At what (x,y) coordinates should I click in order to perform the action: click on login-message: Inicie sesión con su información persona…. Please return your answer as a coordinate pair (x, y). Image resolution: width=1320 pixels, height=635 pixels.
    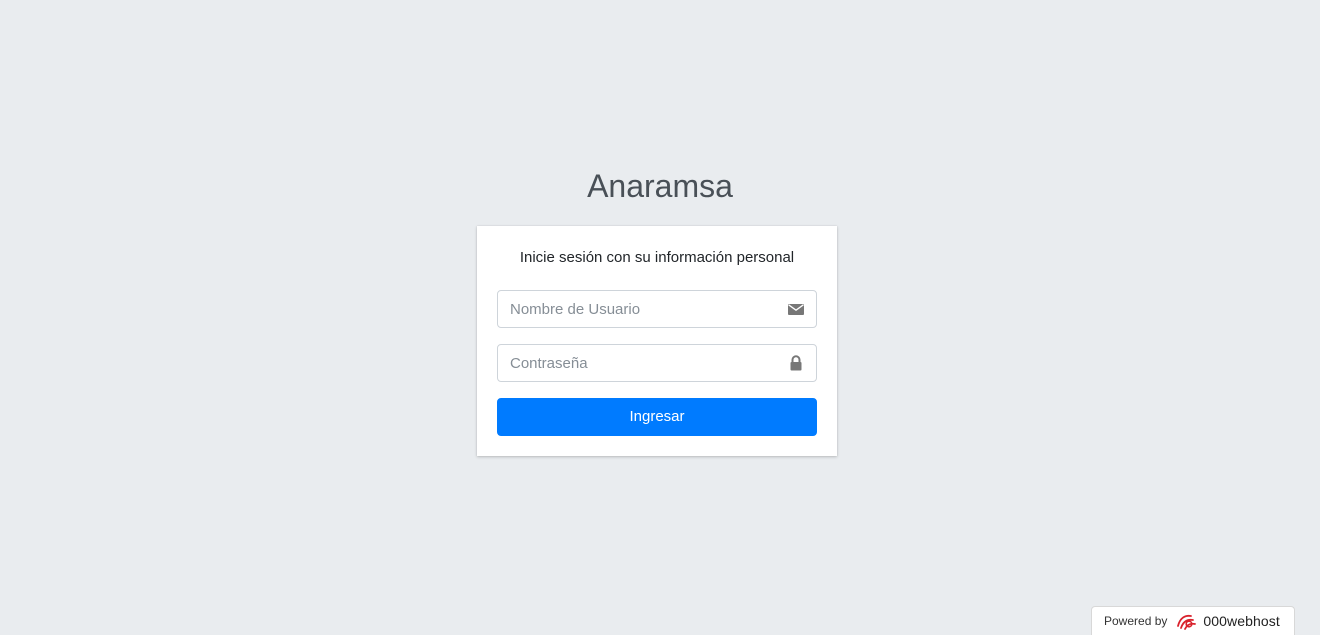
    Looking at the image, I should click on (657, 257).